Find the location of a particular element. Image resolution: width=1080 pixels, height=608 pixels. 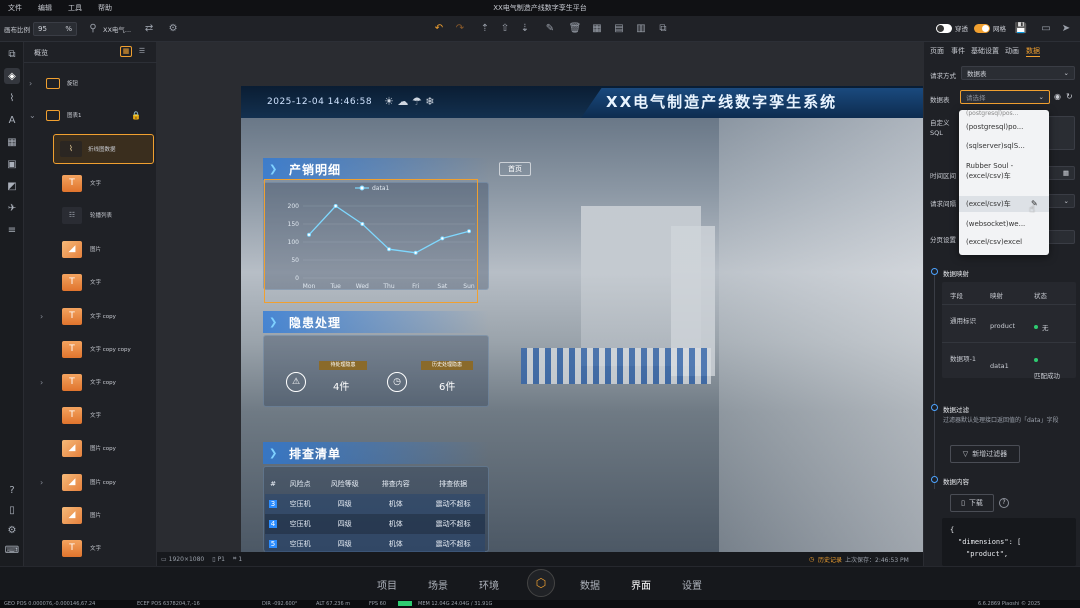

download-icon: ⇣ is located at coordinates (525, 29).